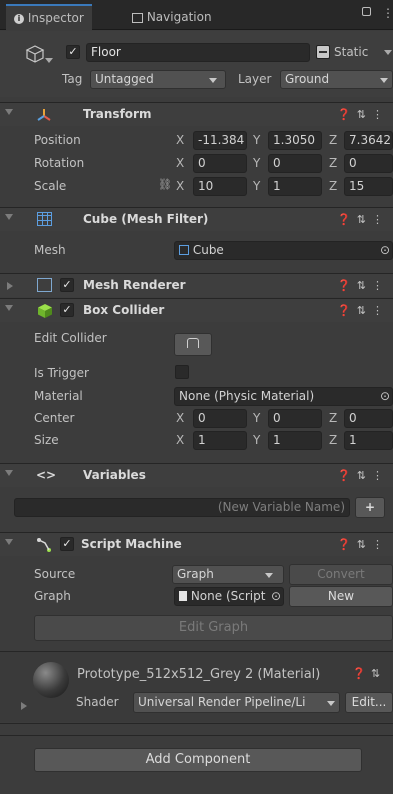  What do you see at coordinates (256, 140) in the screenshot?
I see `position-y-axis: Y` at bounding box center [256, 140].